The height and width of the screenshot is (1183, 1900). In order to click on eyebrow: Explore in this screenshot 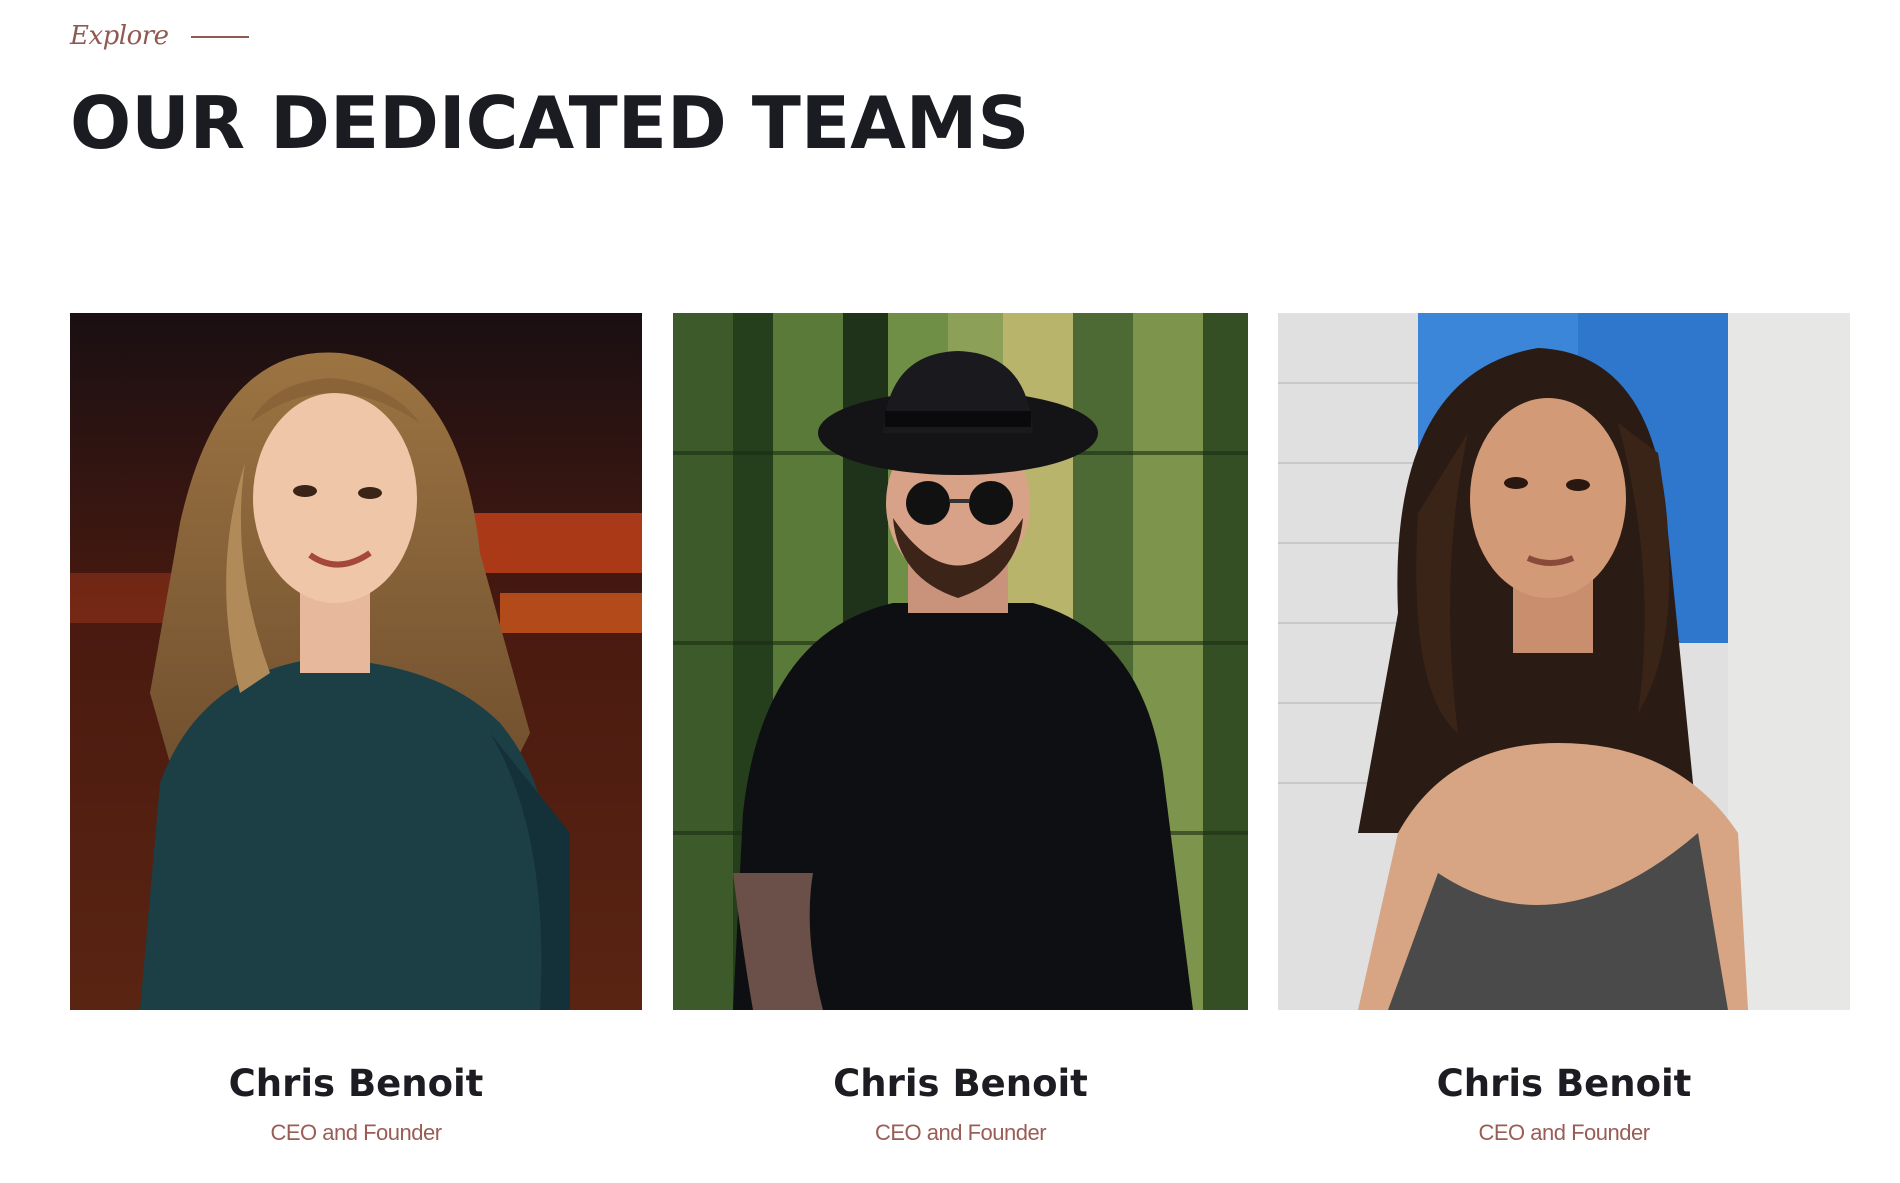, I will do `click(159, 36)`.